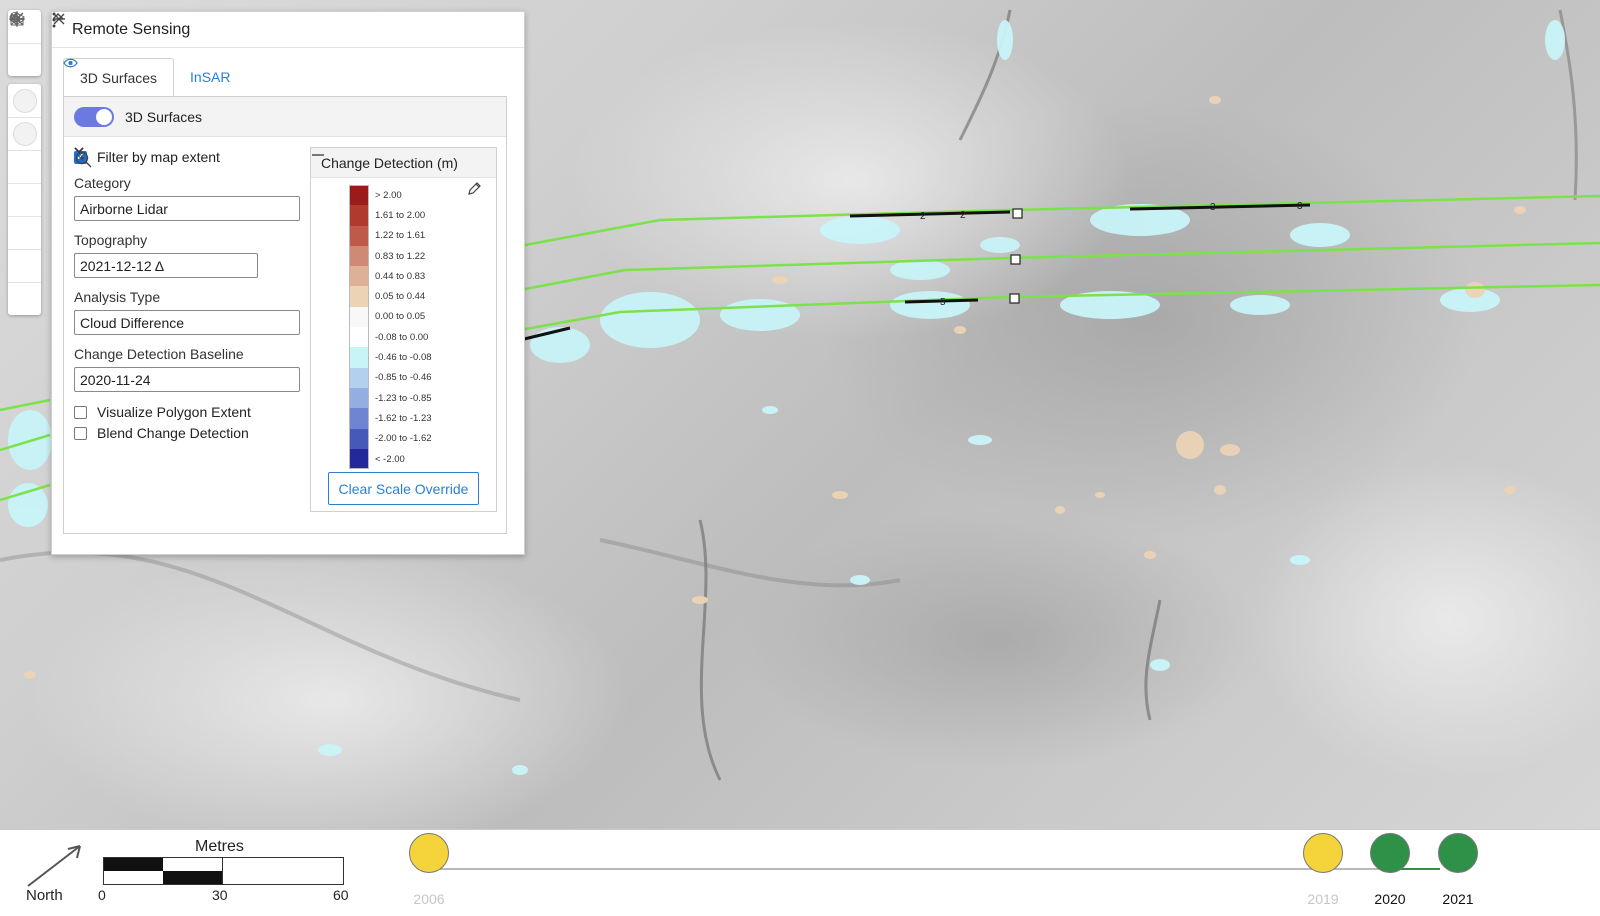  I want to click on legend-row: -0.46 to -0.08, so click(390, 357).